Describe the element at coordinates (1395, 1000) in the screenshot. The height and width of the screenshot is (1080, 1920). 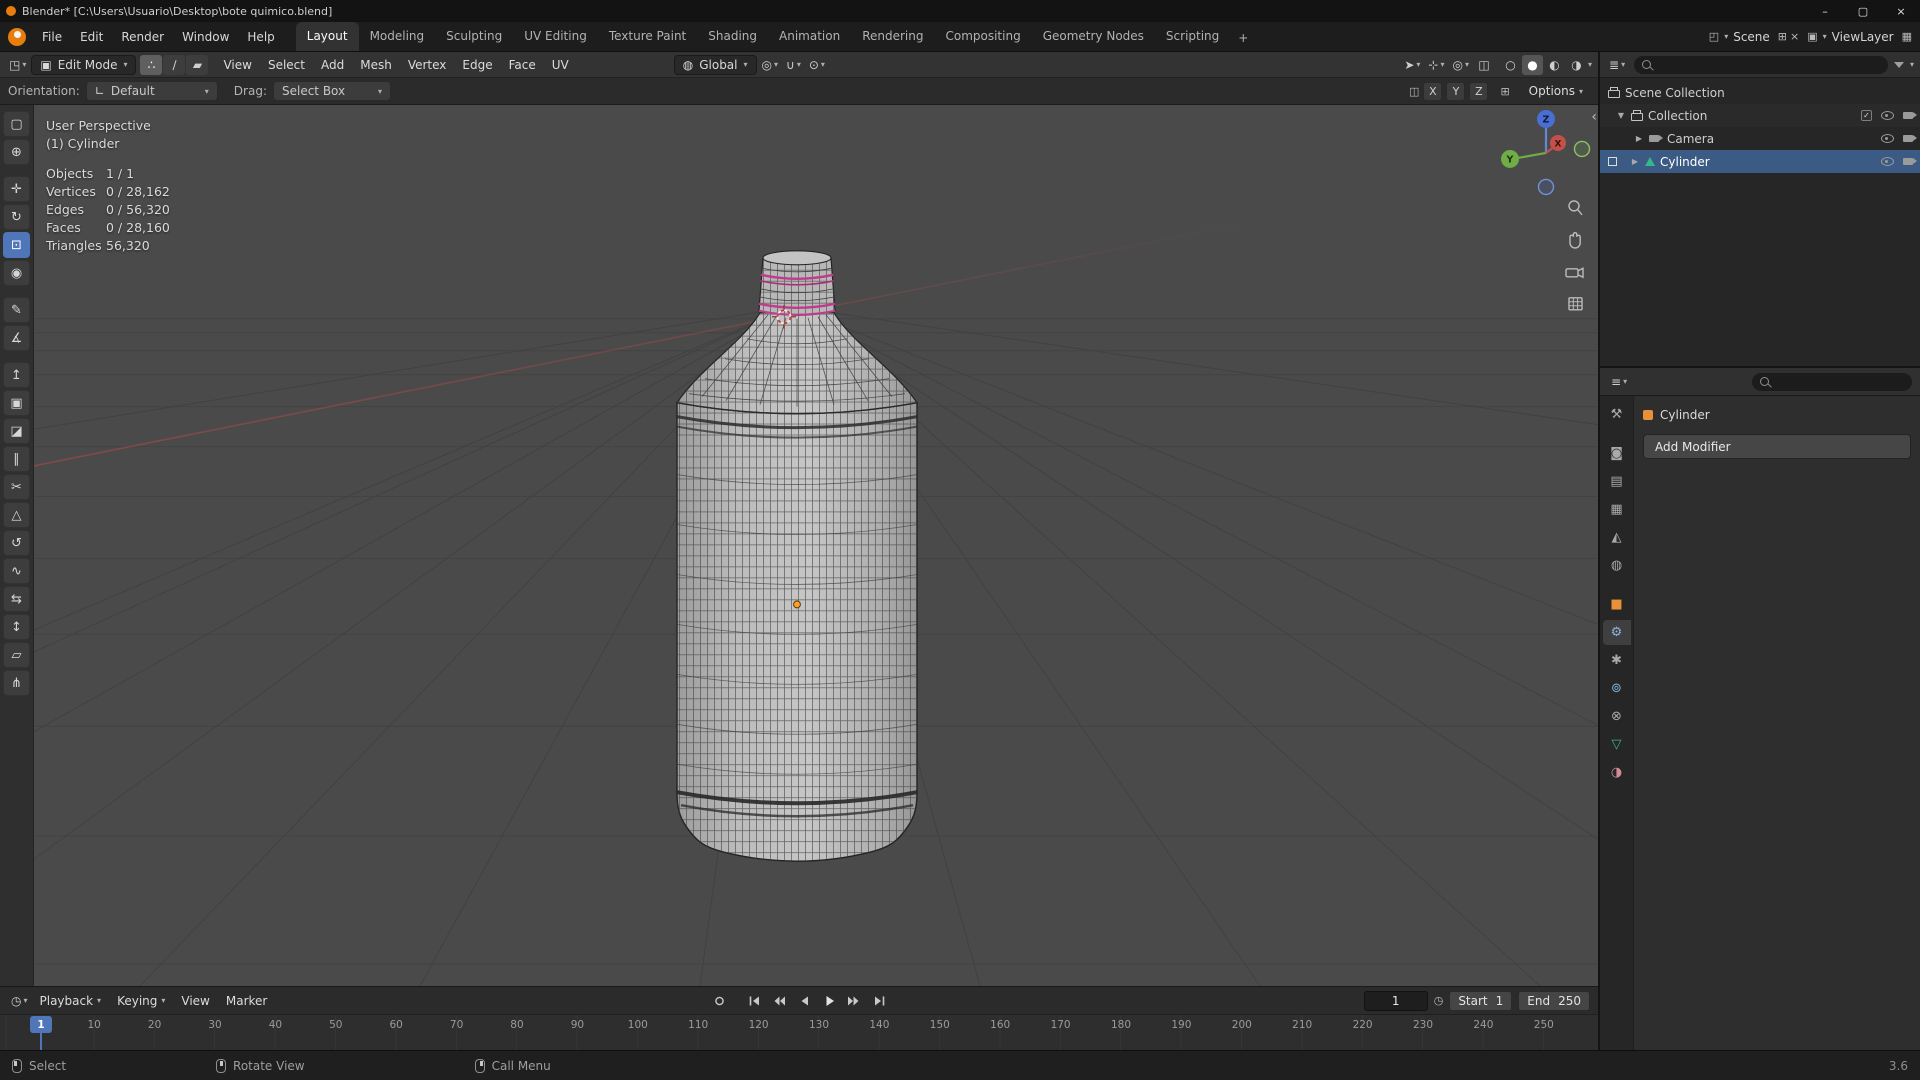
I see `current-frame-field: 1` at that location.